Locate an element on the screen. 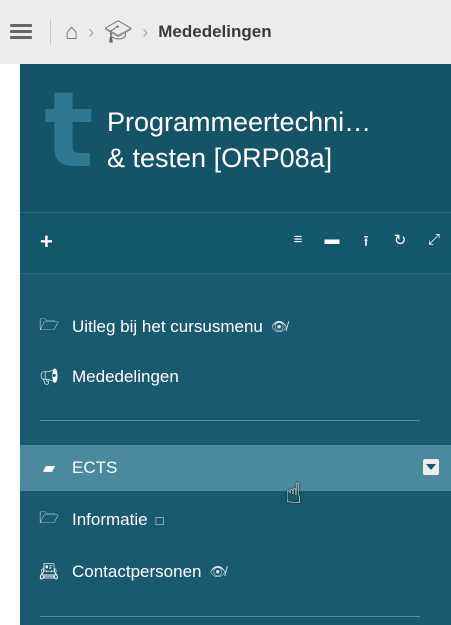 The image size is (451, 625). menu-toolbar: + ≡ ▬ ⭱ ↻ ⤢ is located at coordinates (235, 243).